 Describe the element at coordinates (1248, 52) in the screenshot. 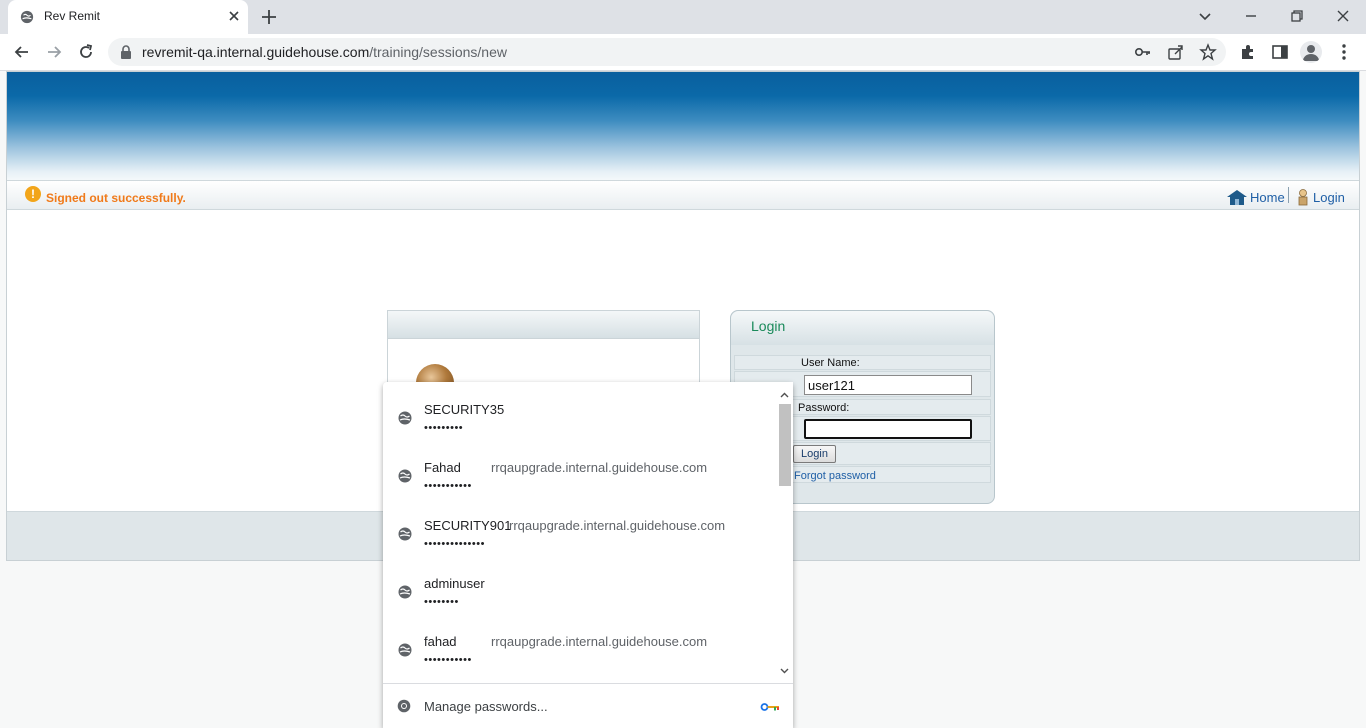

I see `extensions-icon` at that location.